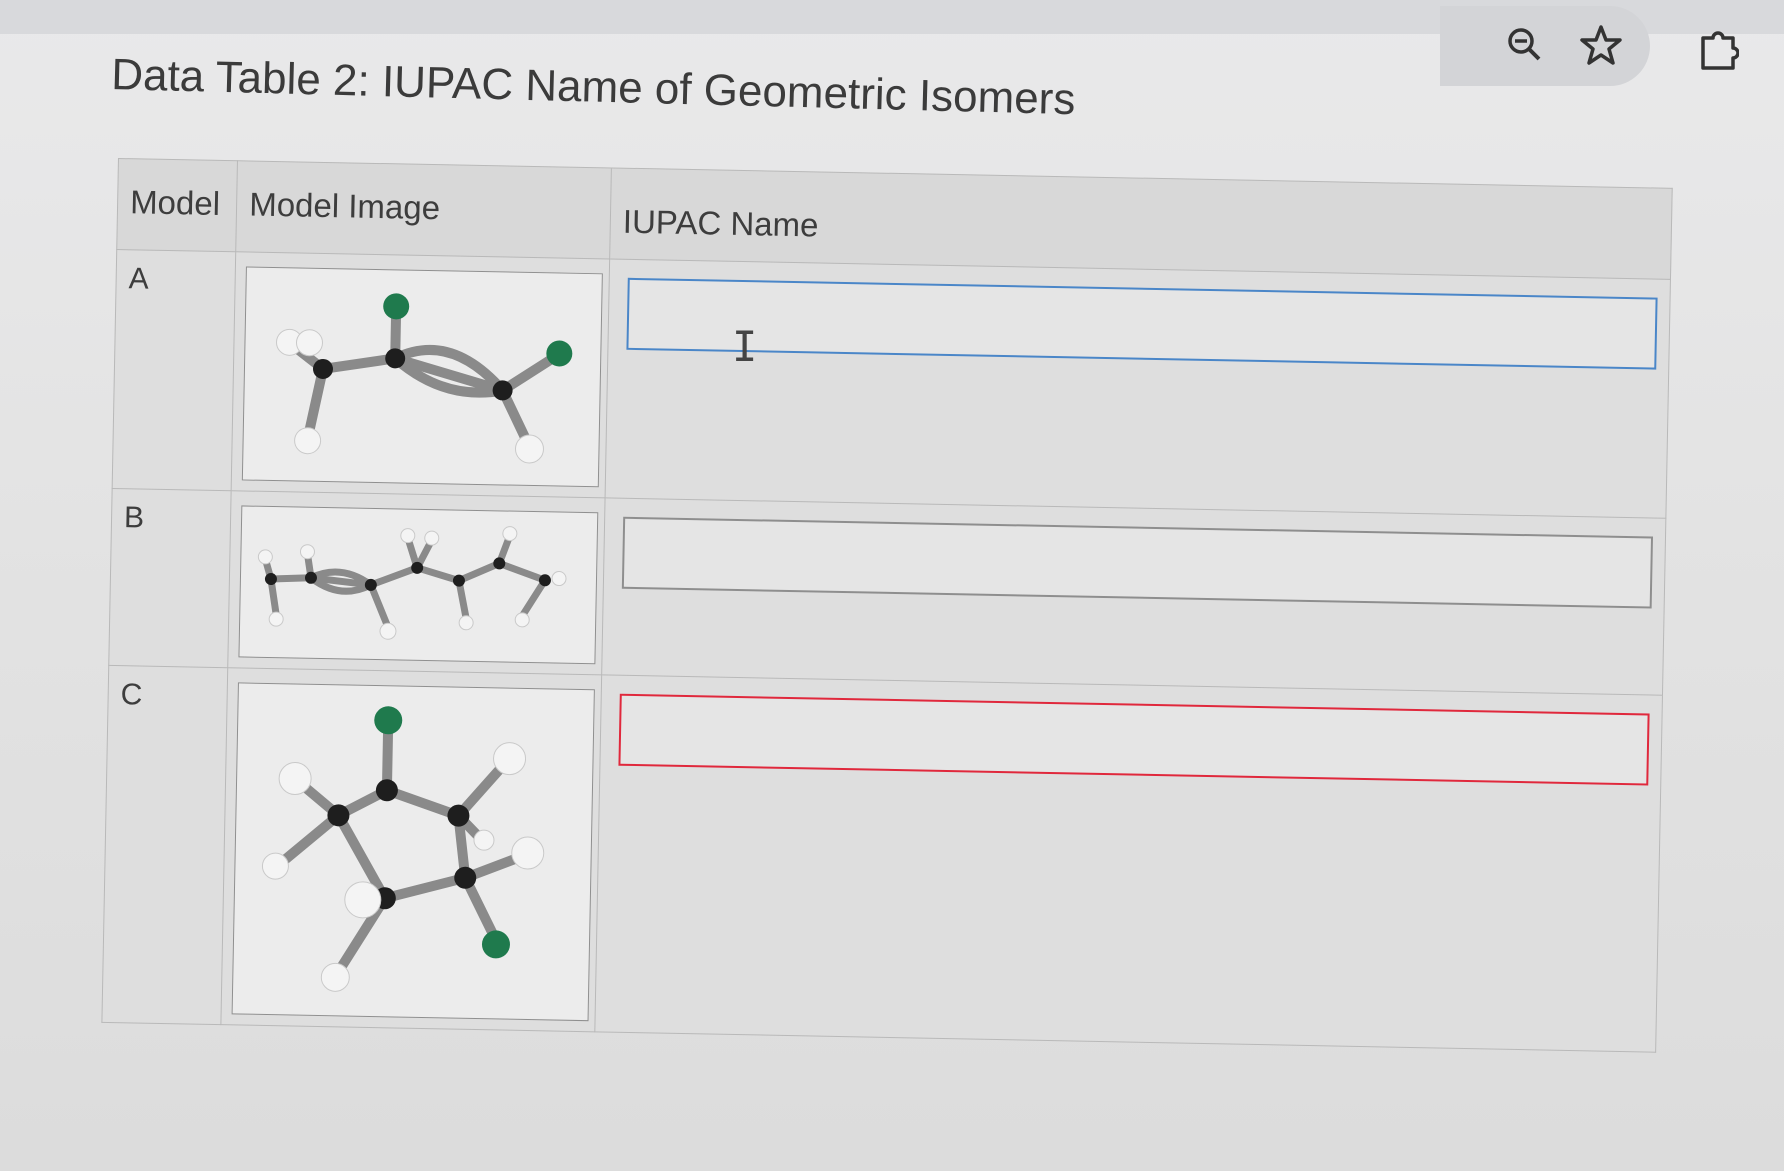 This screenshot has height=1171, width=1784. Describe the element at coordinates (1134, 739) in the screenshot. I see `iupac-name-input-c` at that location.